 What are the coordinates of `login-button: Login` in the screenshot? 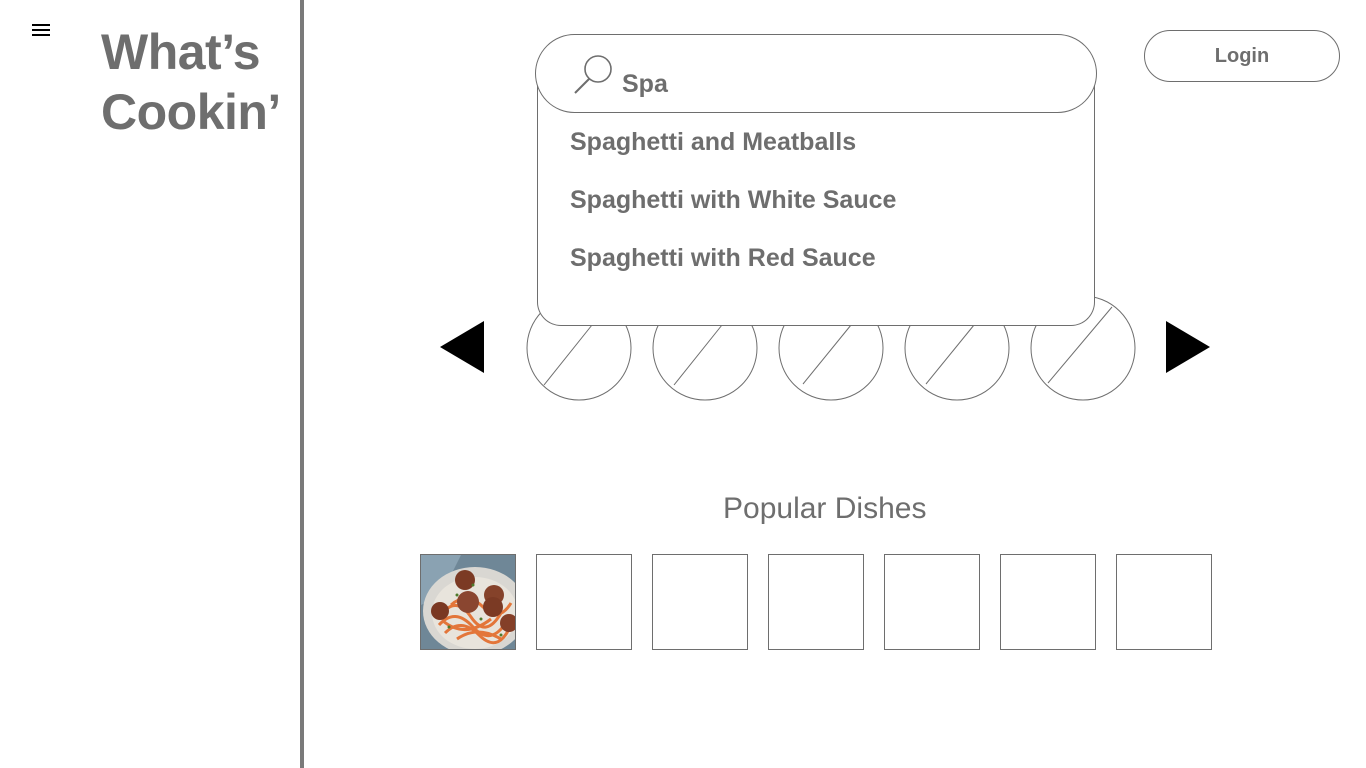 It's located at (1242, 56).